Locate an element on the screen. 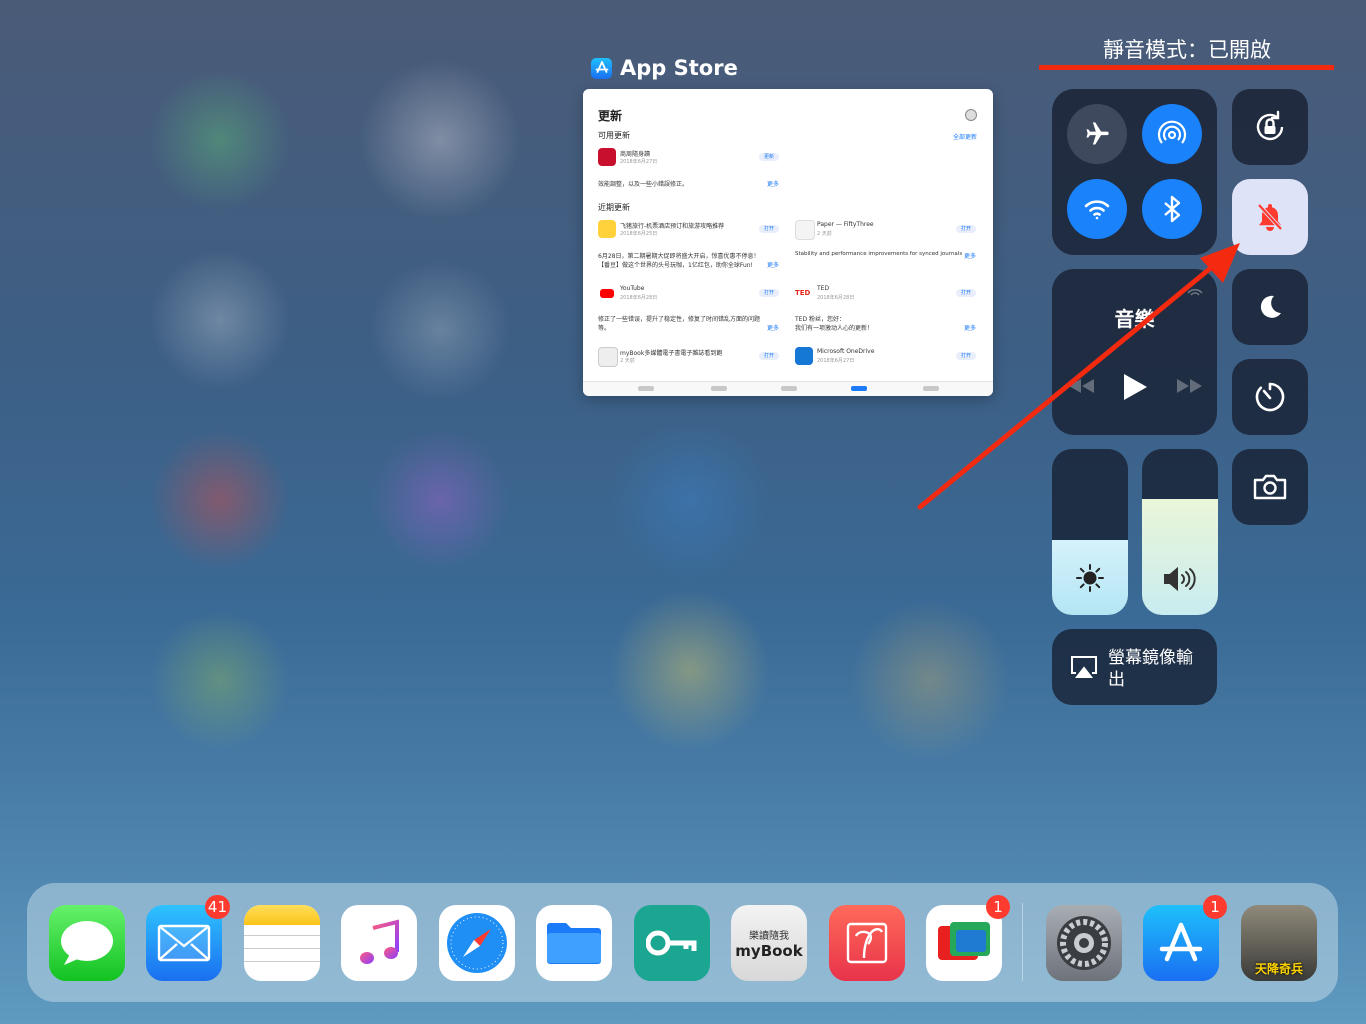 This screenshot has width=1366, height=1024. tab-games is located at coordinates (719, 388).